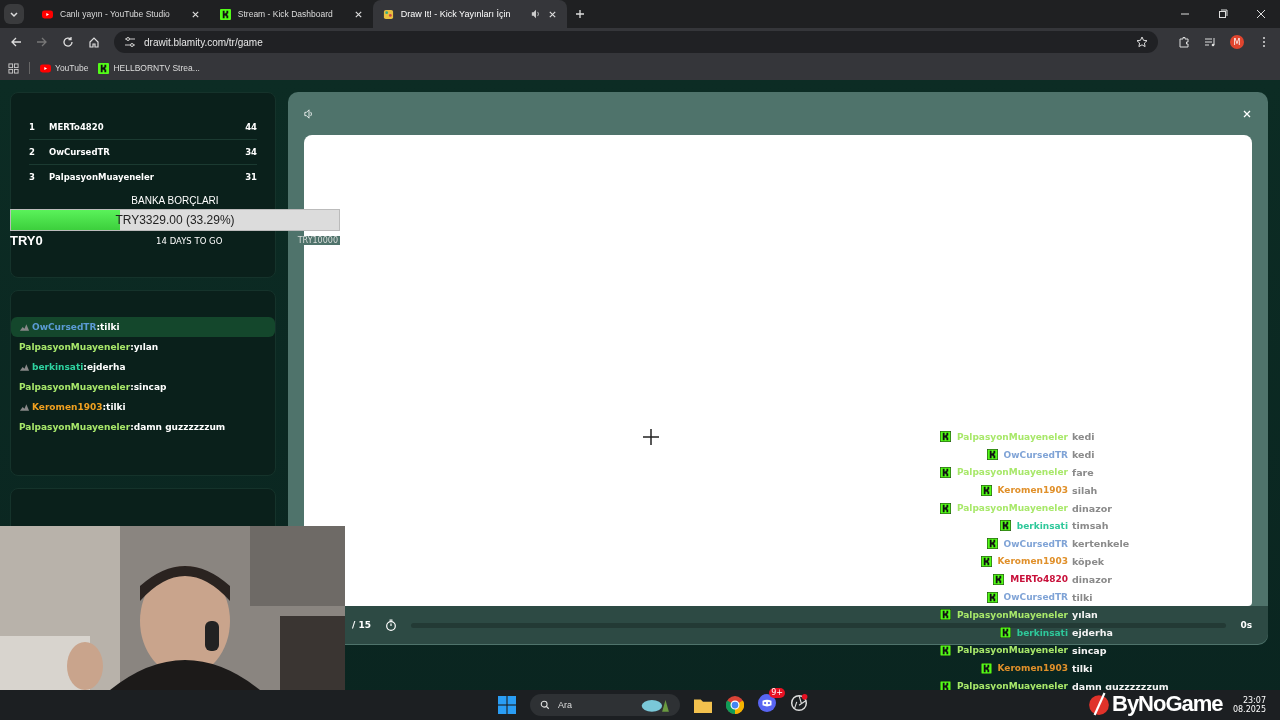 This screenshot has height=720, width=1280. I want to click on profile-avatar: M, so click(1237, 42).